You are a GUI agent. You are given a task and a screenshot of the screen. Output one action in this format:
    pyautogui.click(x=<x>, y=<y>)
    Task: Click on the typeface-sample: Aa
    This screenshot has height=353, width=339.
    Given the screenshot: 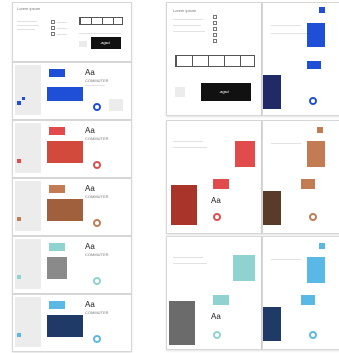 What is the action you would take?
    pyautogui.click(x=90, y=72)
    